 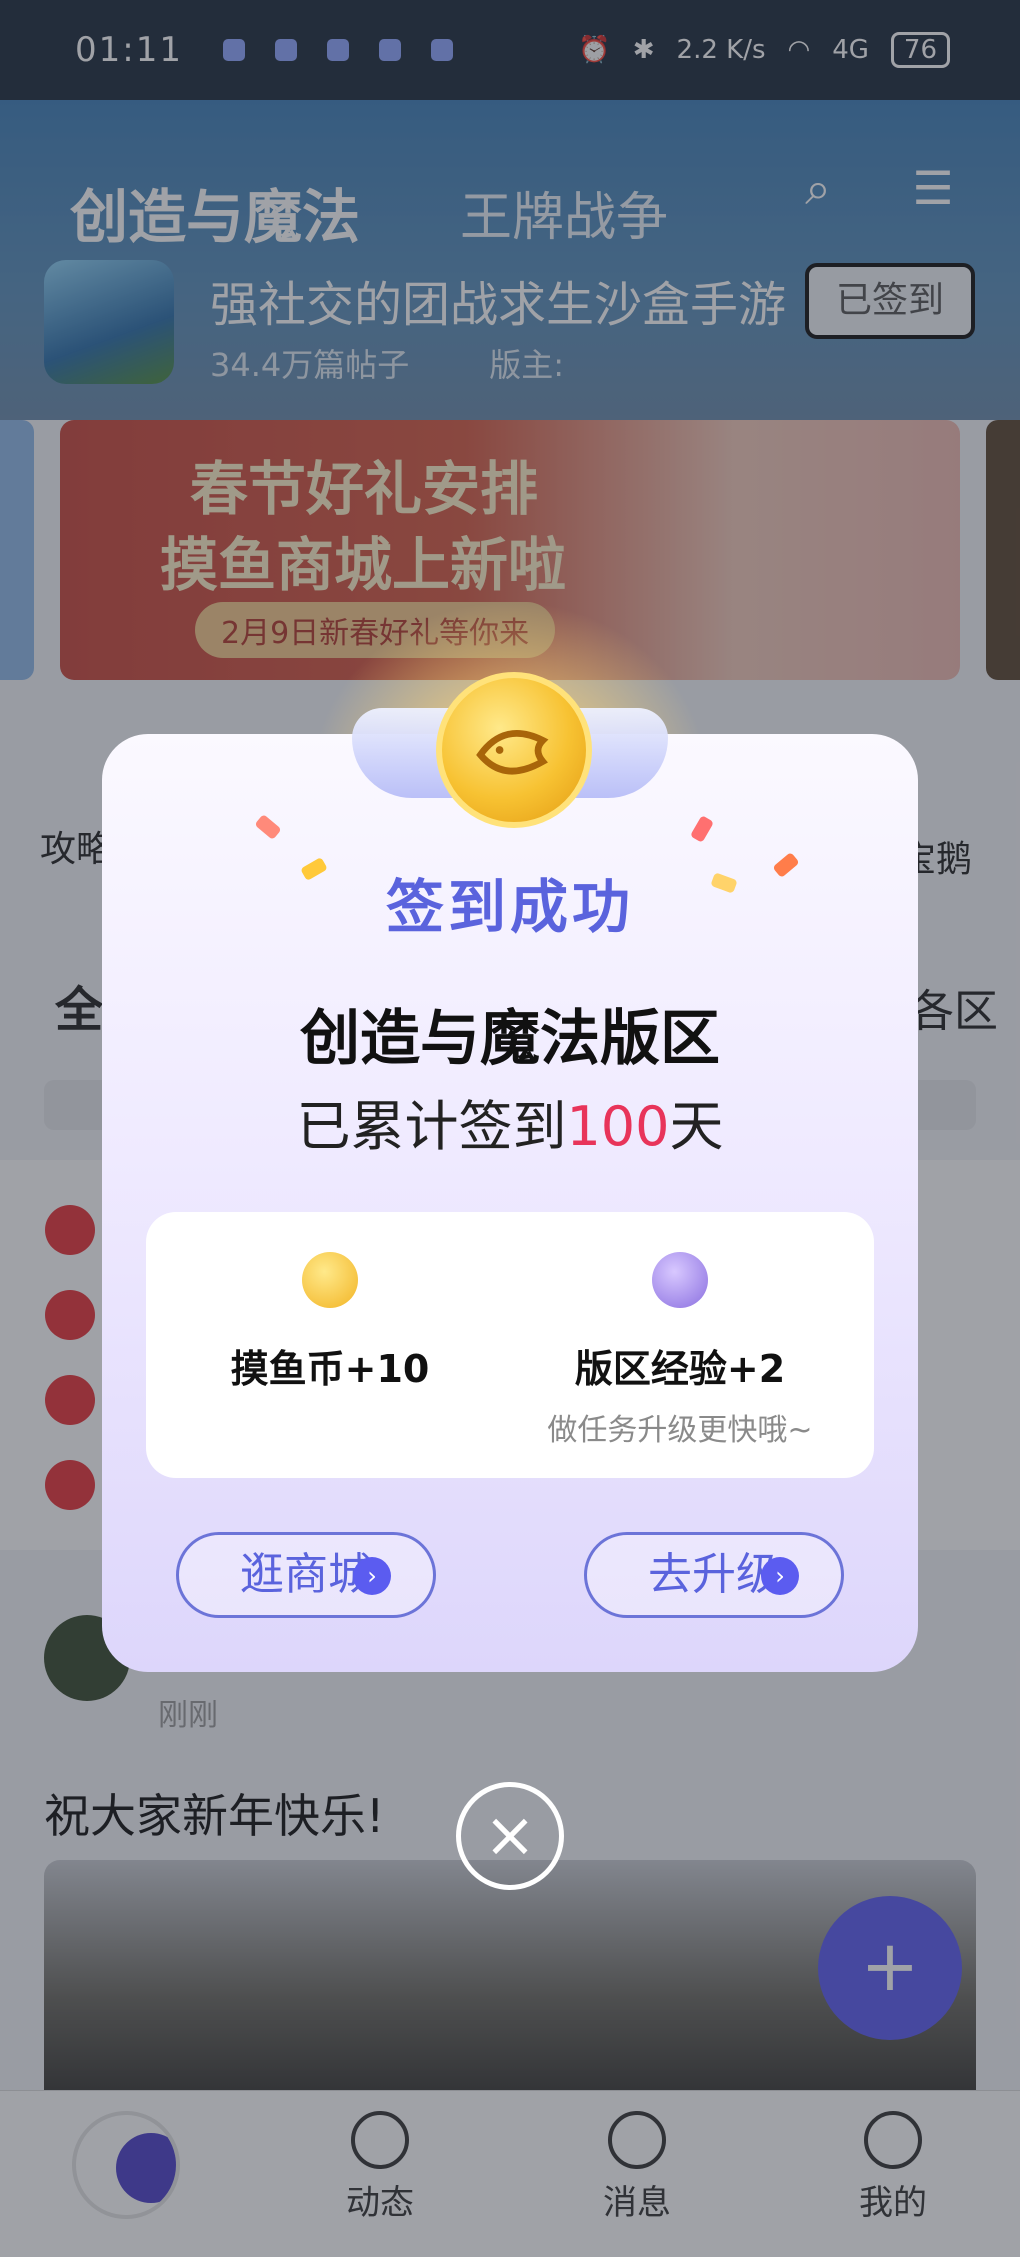 I want to click on experience-badge-icon, so click(x=680, y=1280).